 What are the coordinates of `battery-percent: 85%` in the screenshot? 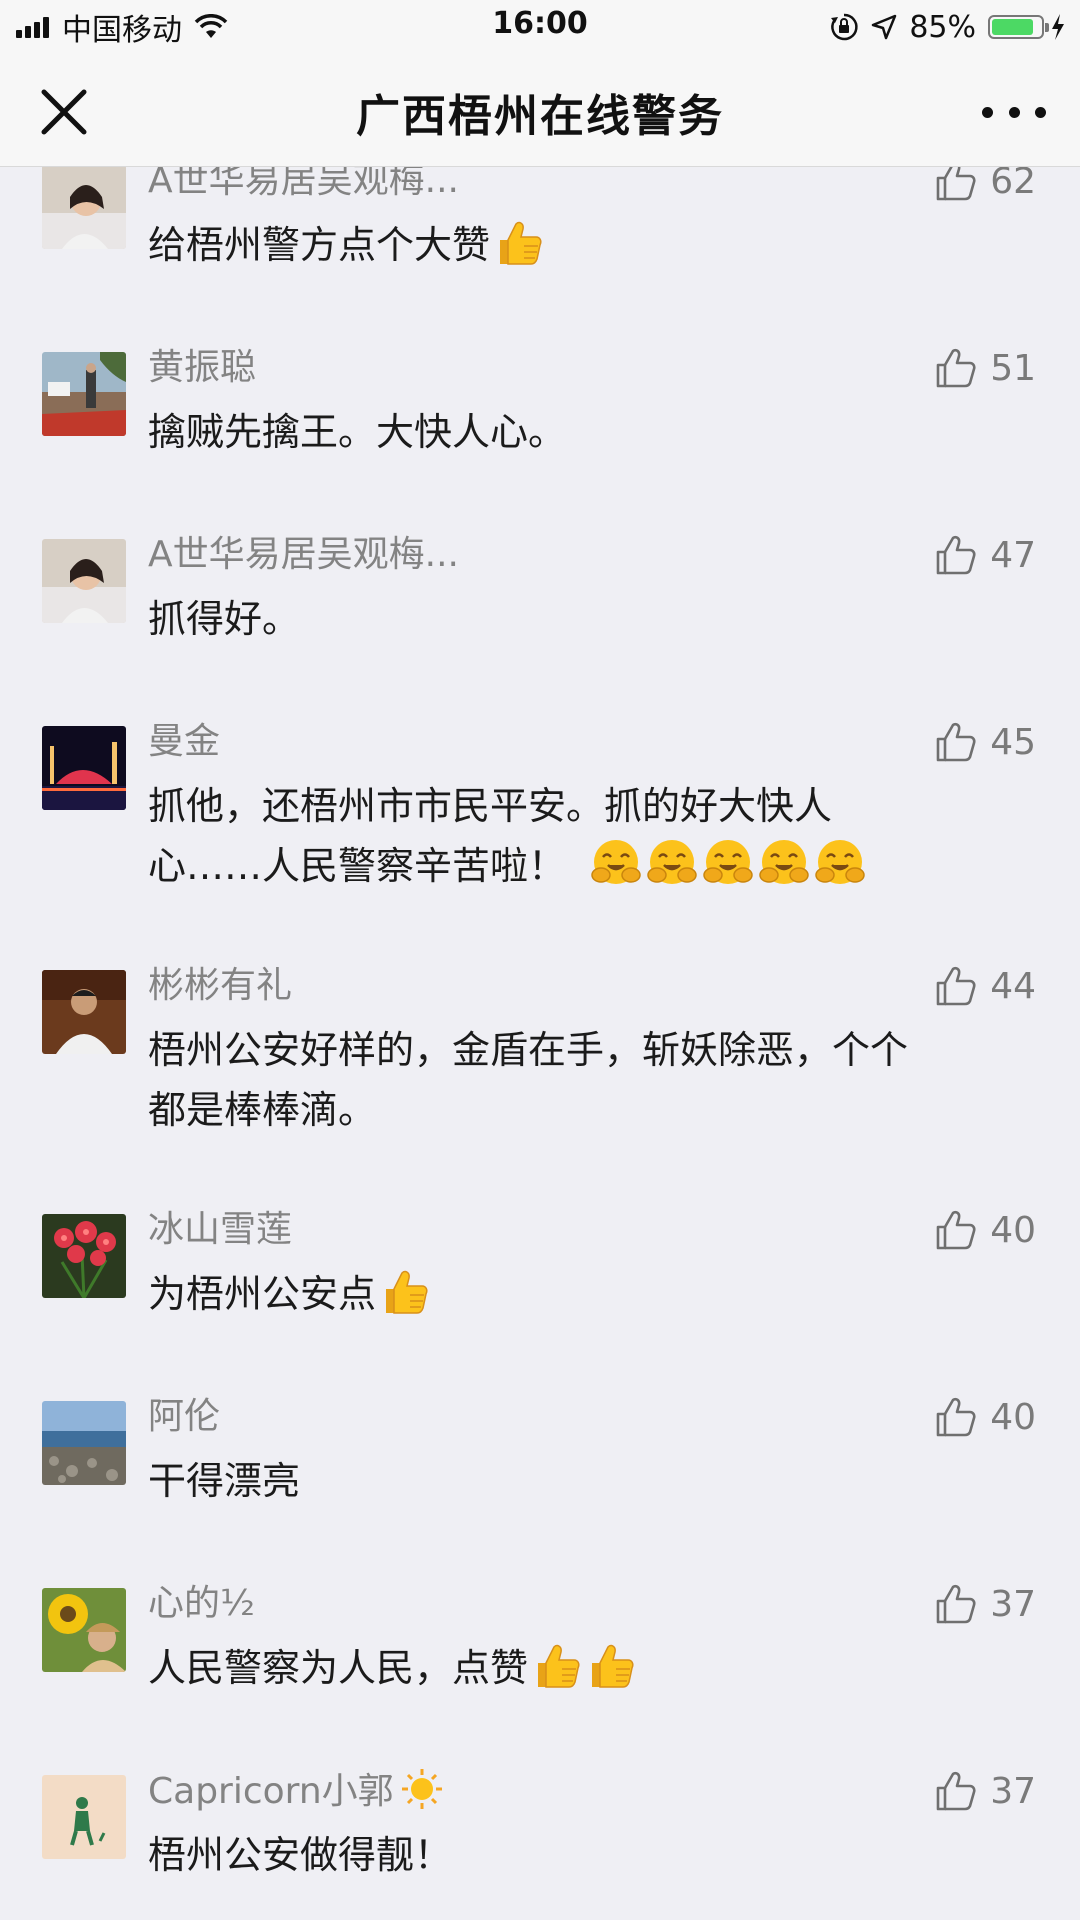 It's located at (942, 27).